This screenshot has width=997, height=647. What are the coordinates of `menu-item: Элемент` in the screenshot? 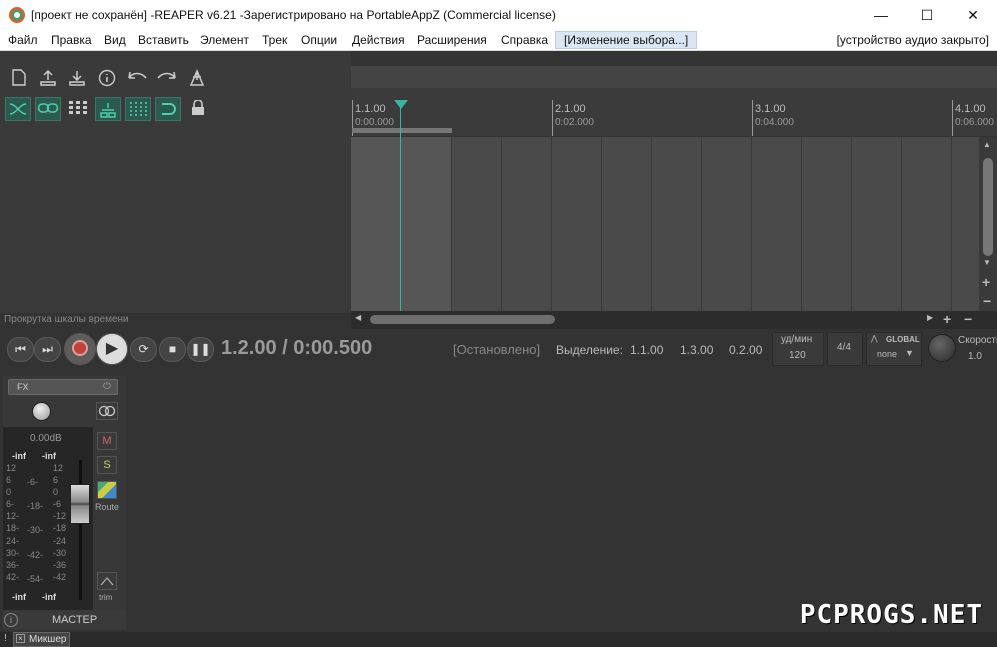 It's located at (224, 40).